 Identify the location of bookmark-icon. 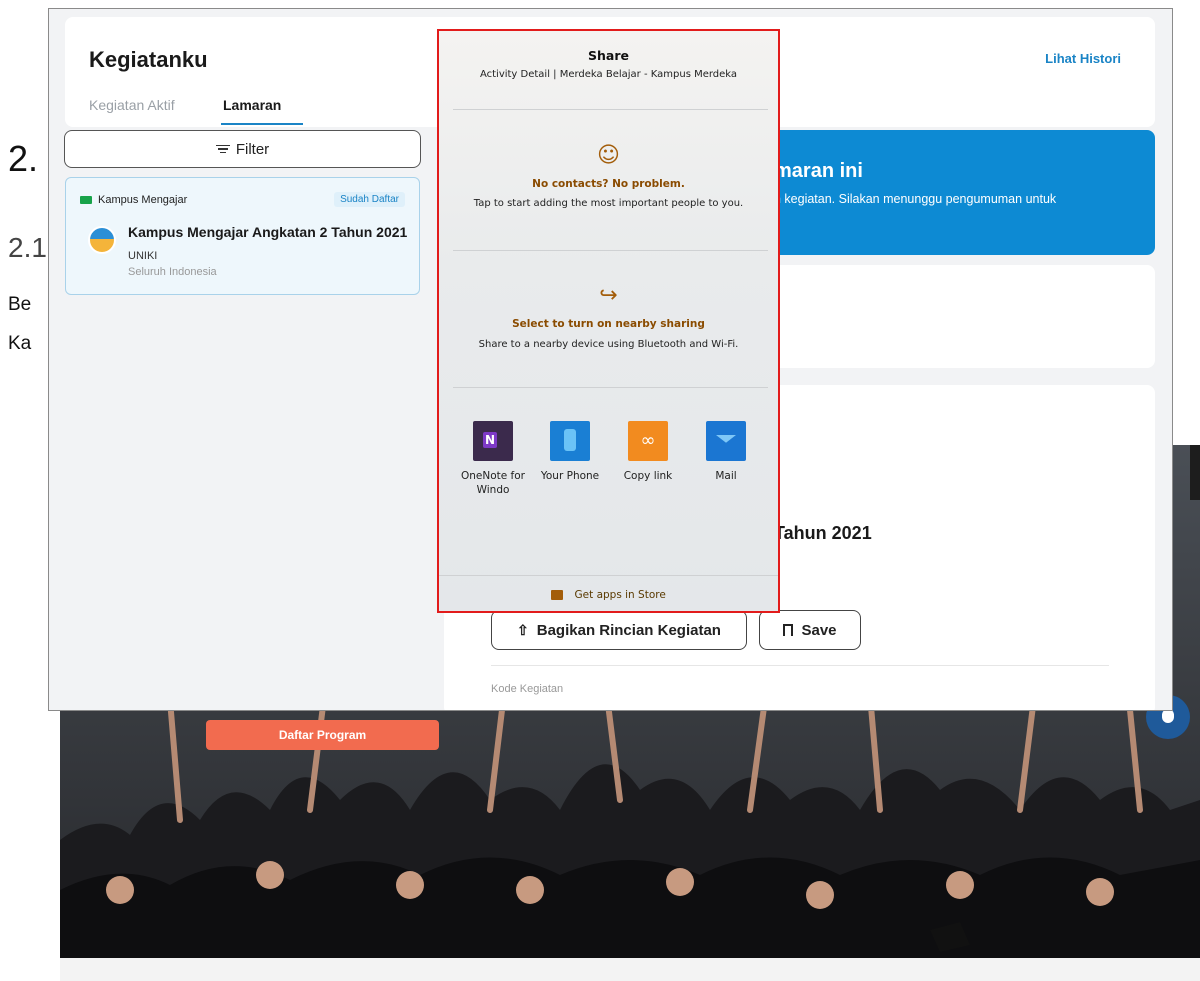
(788, 630).